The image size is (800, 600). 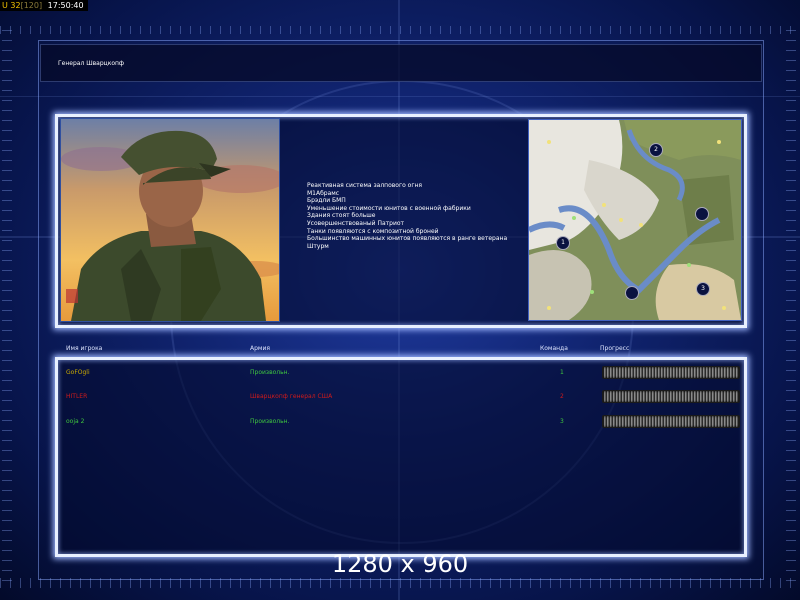 I want to click on player-name: ooja 2, so click(x=75, y=421).